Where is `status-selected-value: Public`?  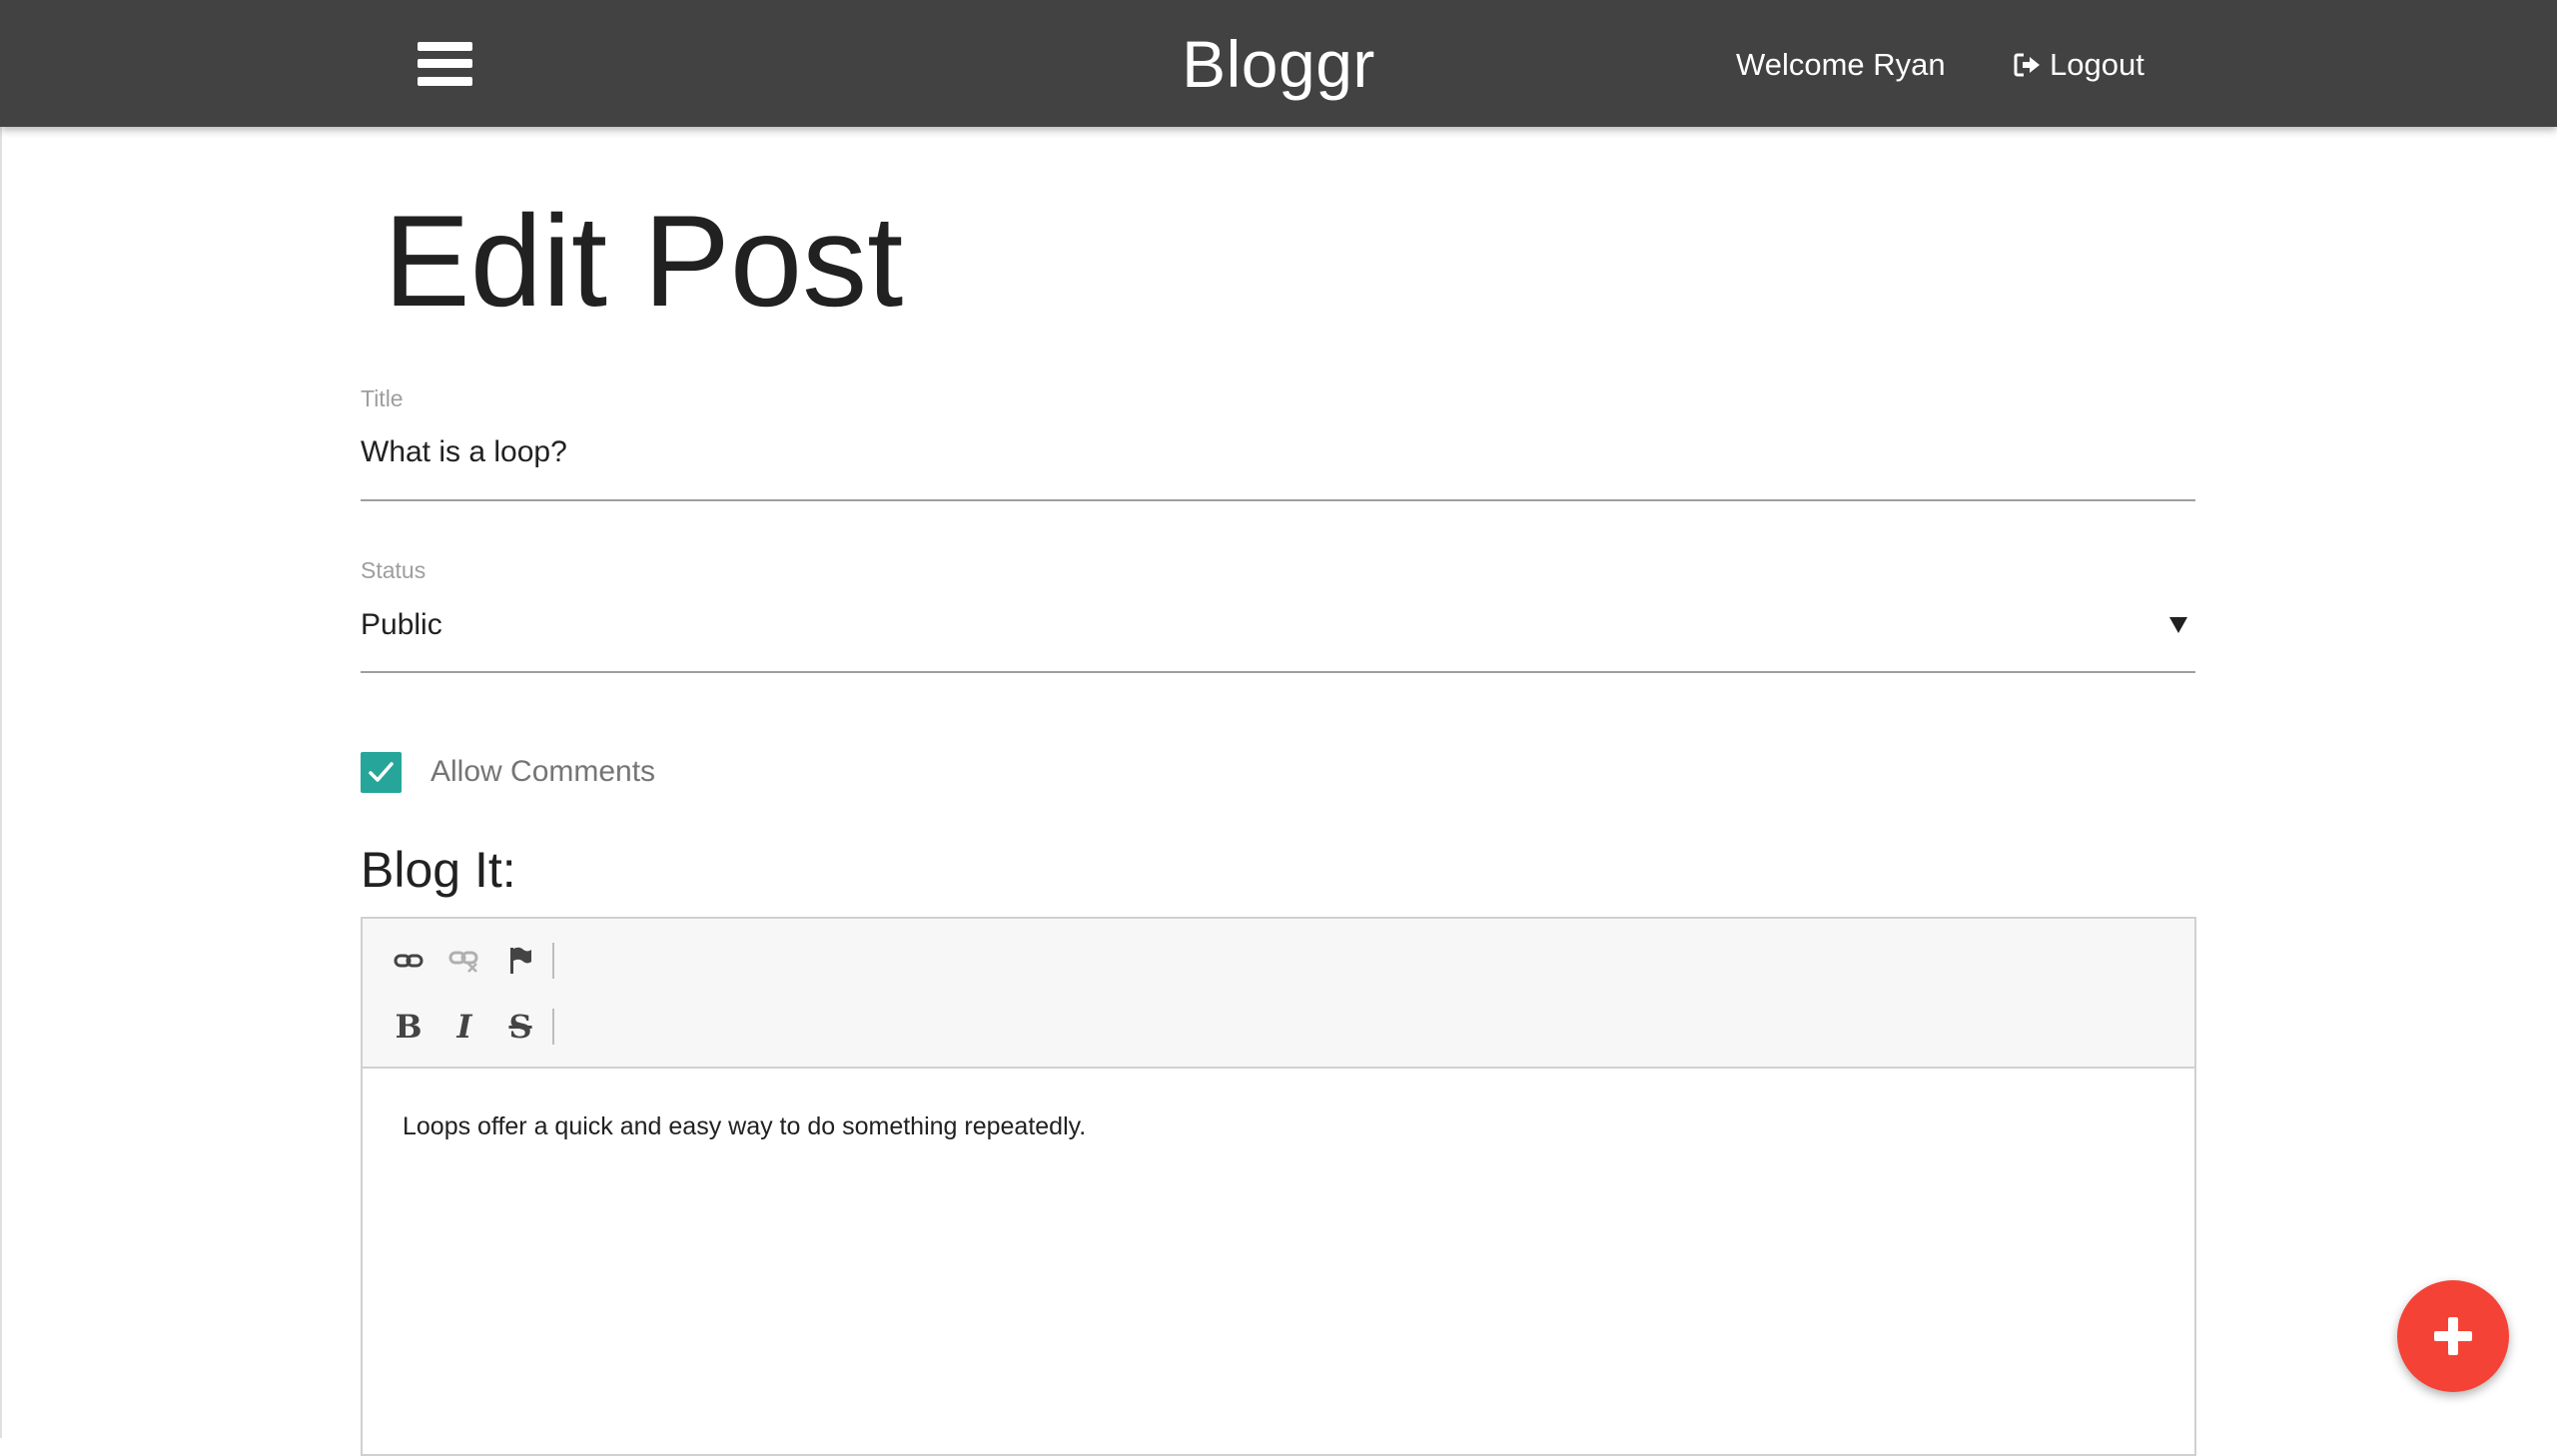 status-selected-value: Public is located at coordinates (401, 624).